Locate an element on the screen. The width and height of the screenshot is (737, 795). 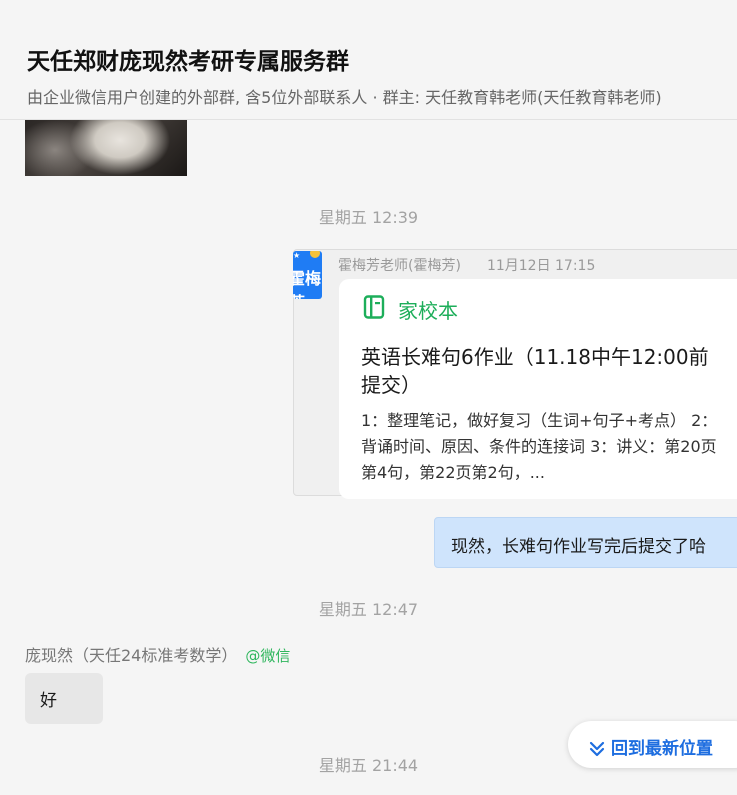
back-to-latest-button: 回到最新位置 is located at coordinates (652, 744).